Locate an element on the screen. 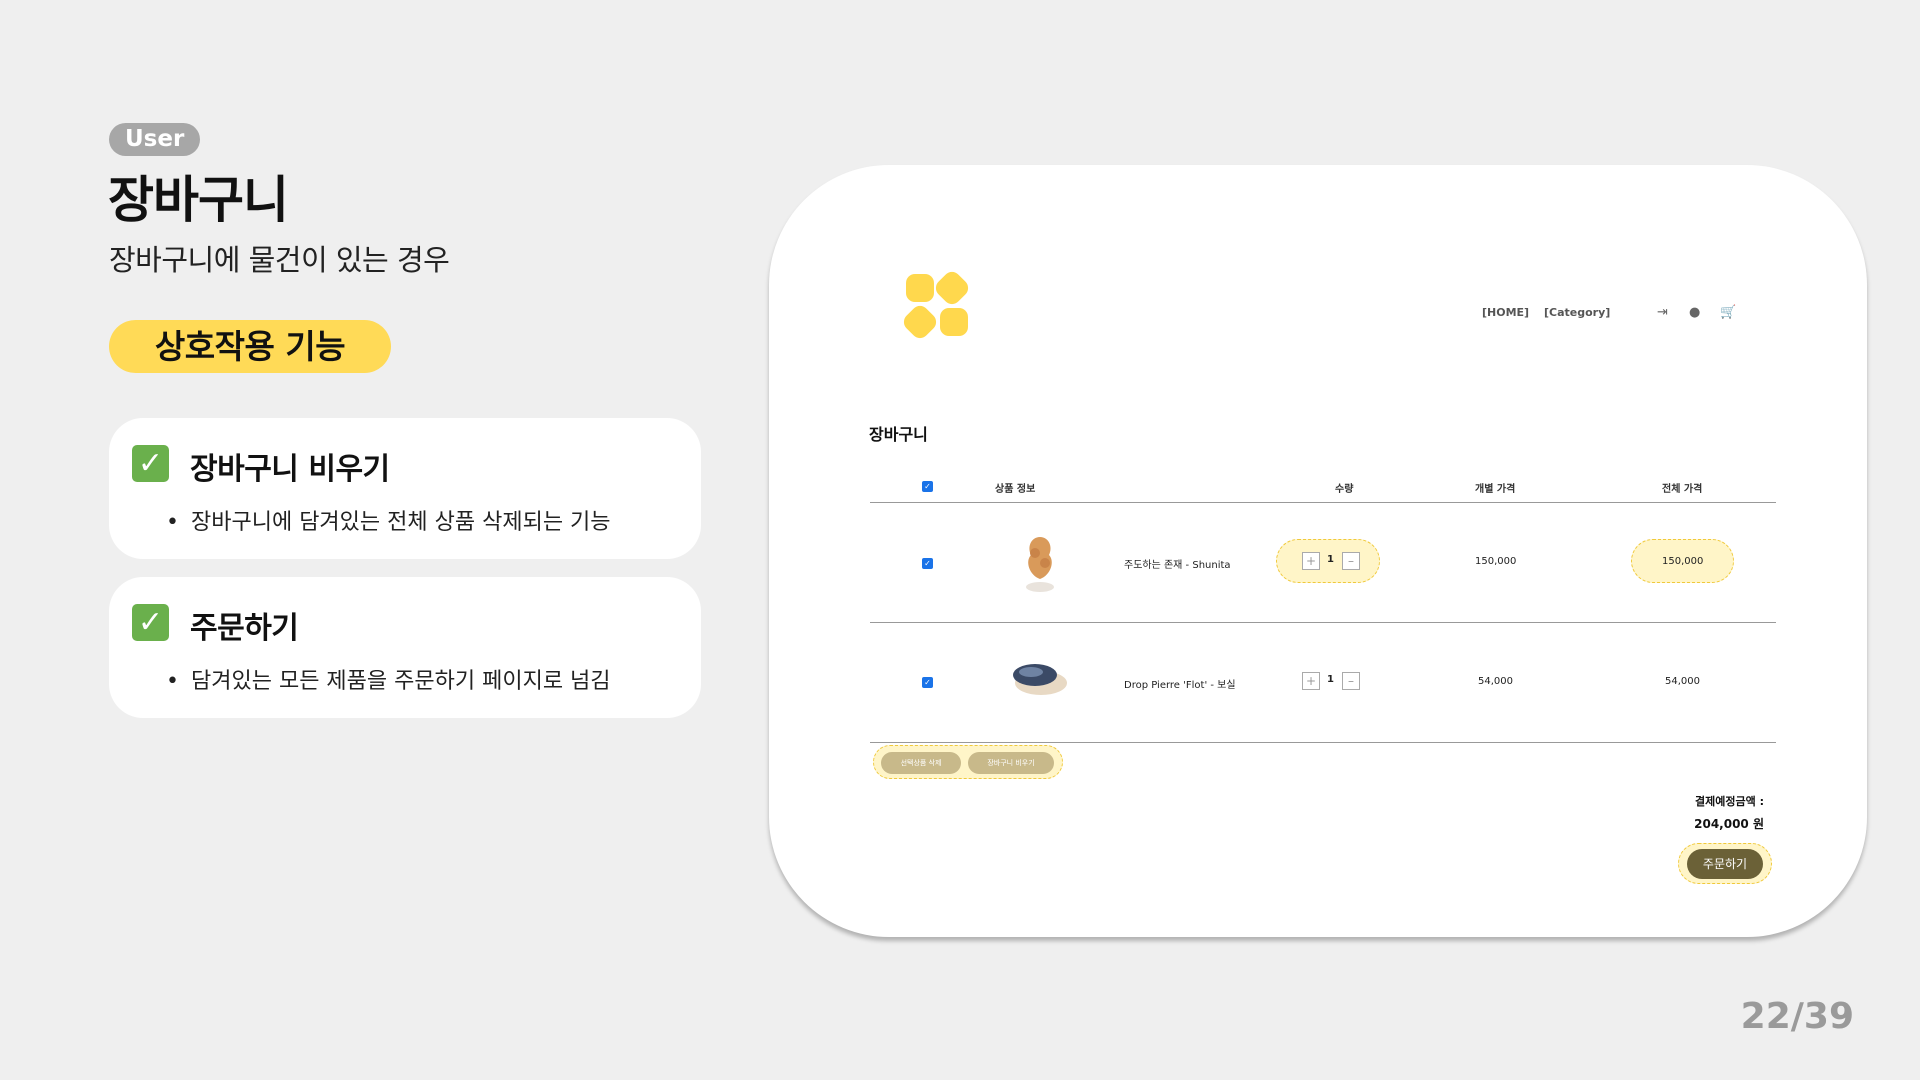 Image resolution: width=1920 pixels, height=1080 pixels. feature-title: 주문하기 is located at coordinates (244, 628).